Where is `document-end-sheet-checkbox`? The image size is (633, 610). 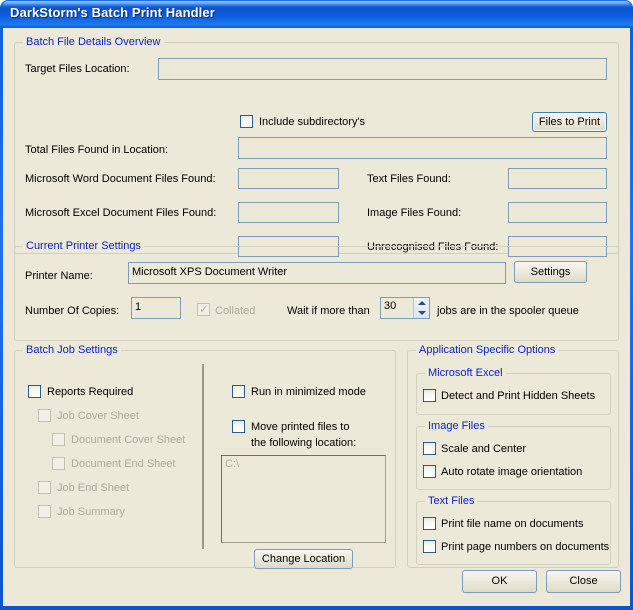 document-end-sheet-checkbox is located at coordinates (58, 463).